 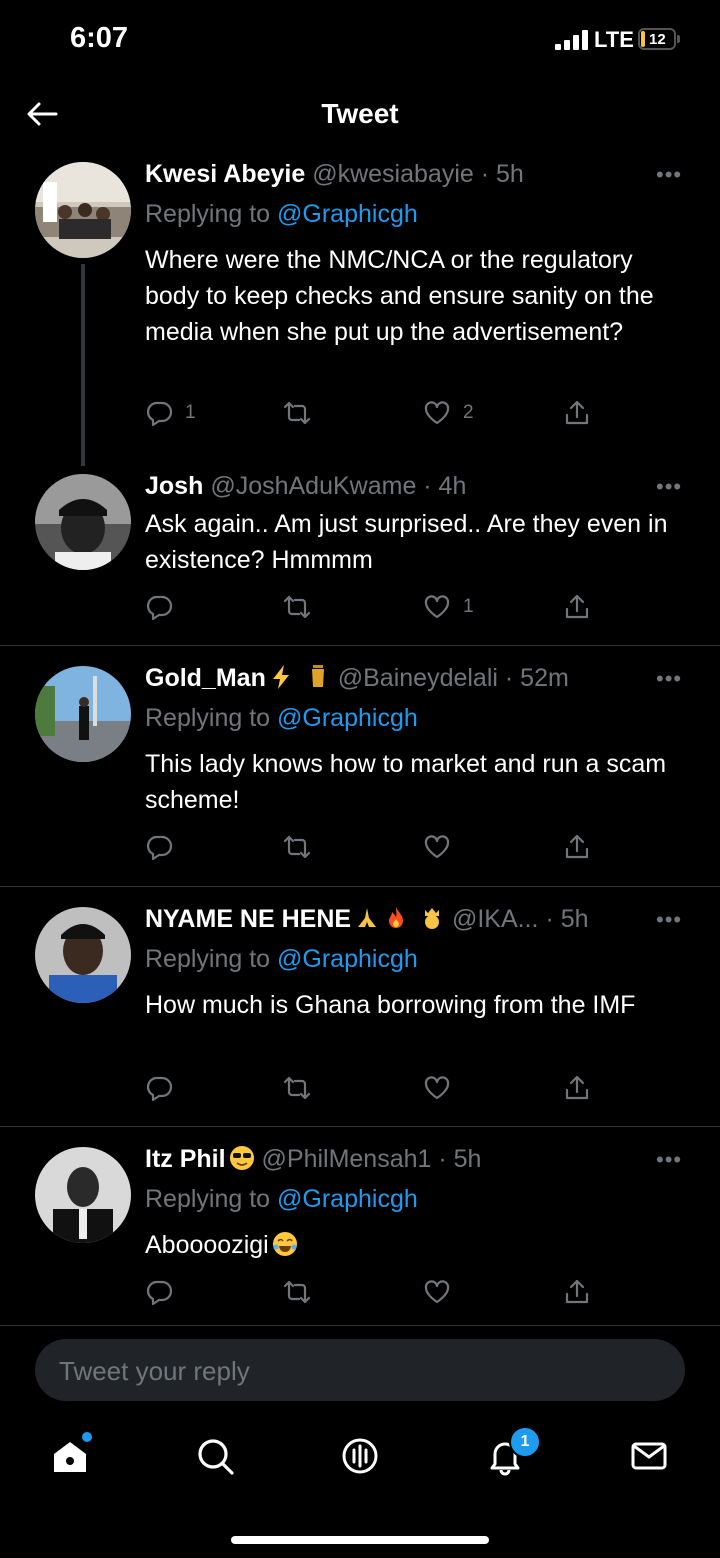 What do you see at coordinates (87, 1437) in the screenshot?
I see `new-content-dot` at bounding box center [87, 1437].